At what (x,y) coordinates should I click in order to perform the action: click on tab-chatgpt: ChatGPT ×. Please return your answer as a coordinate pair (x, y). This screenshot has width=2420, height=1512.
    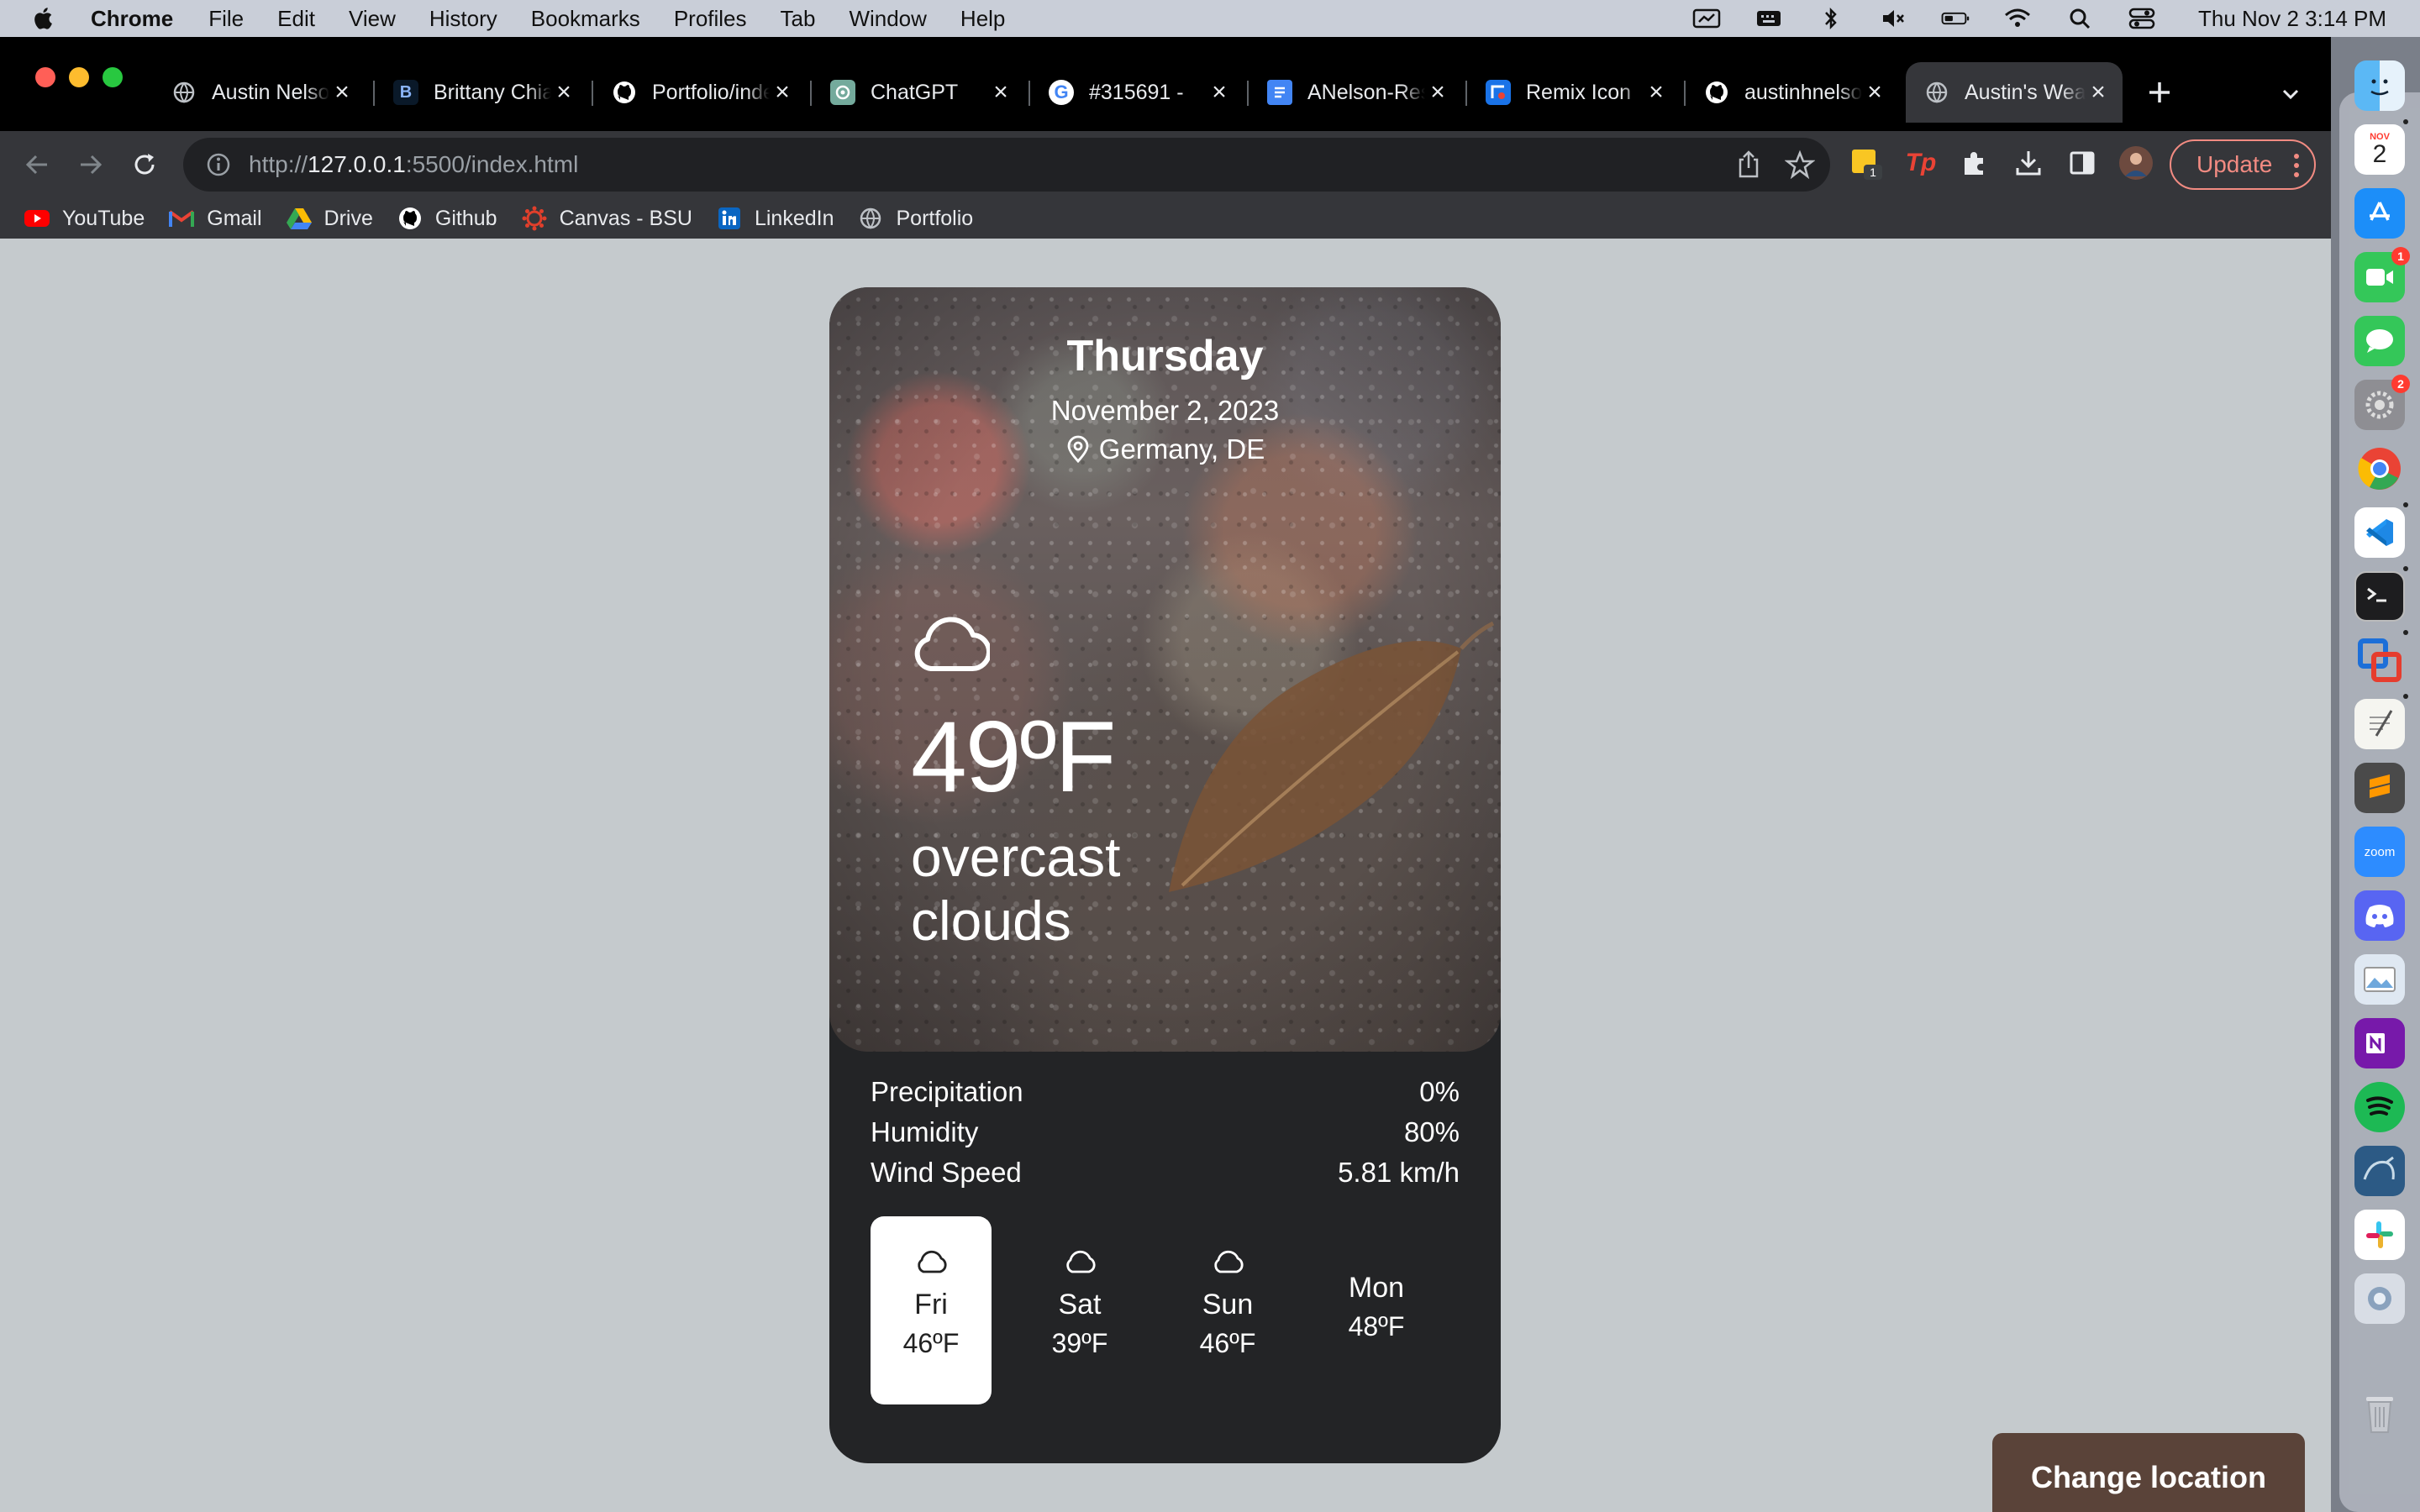
    Looking at the image, I should click on (918, 92).